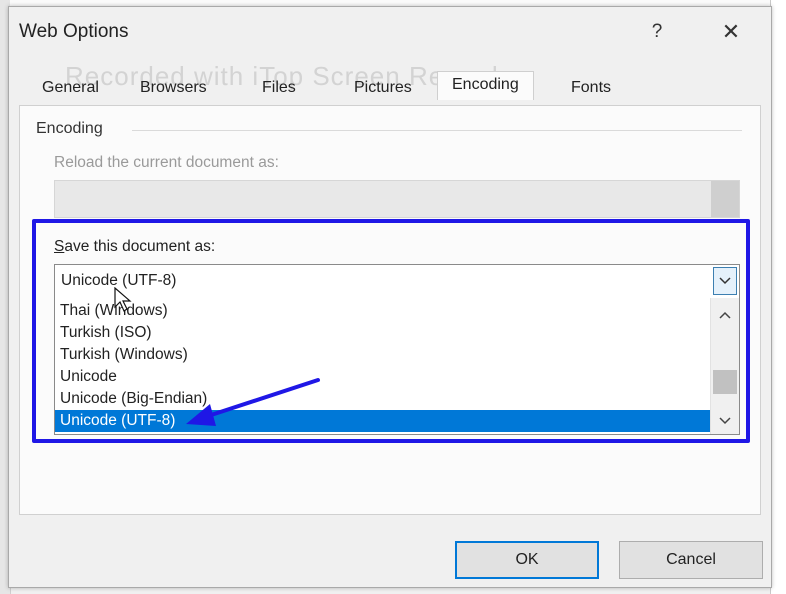 The image size is (786, 594). What do you see at coordinates (279, 88) in the screenshot?
I see `tab-files: Files` at bounding box center [279, 88].